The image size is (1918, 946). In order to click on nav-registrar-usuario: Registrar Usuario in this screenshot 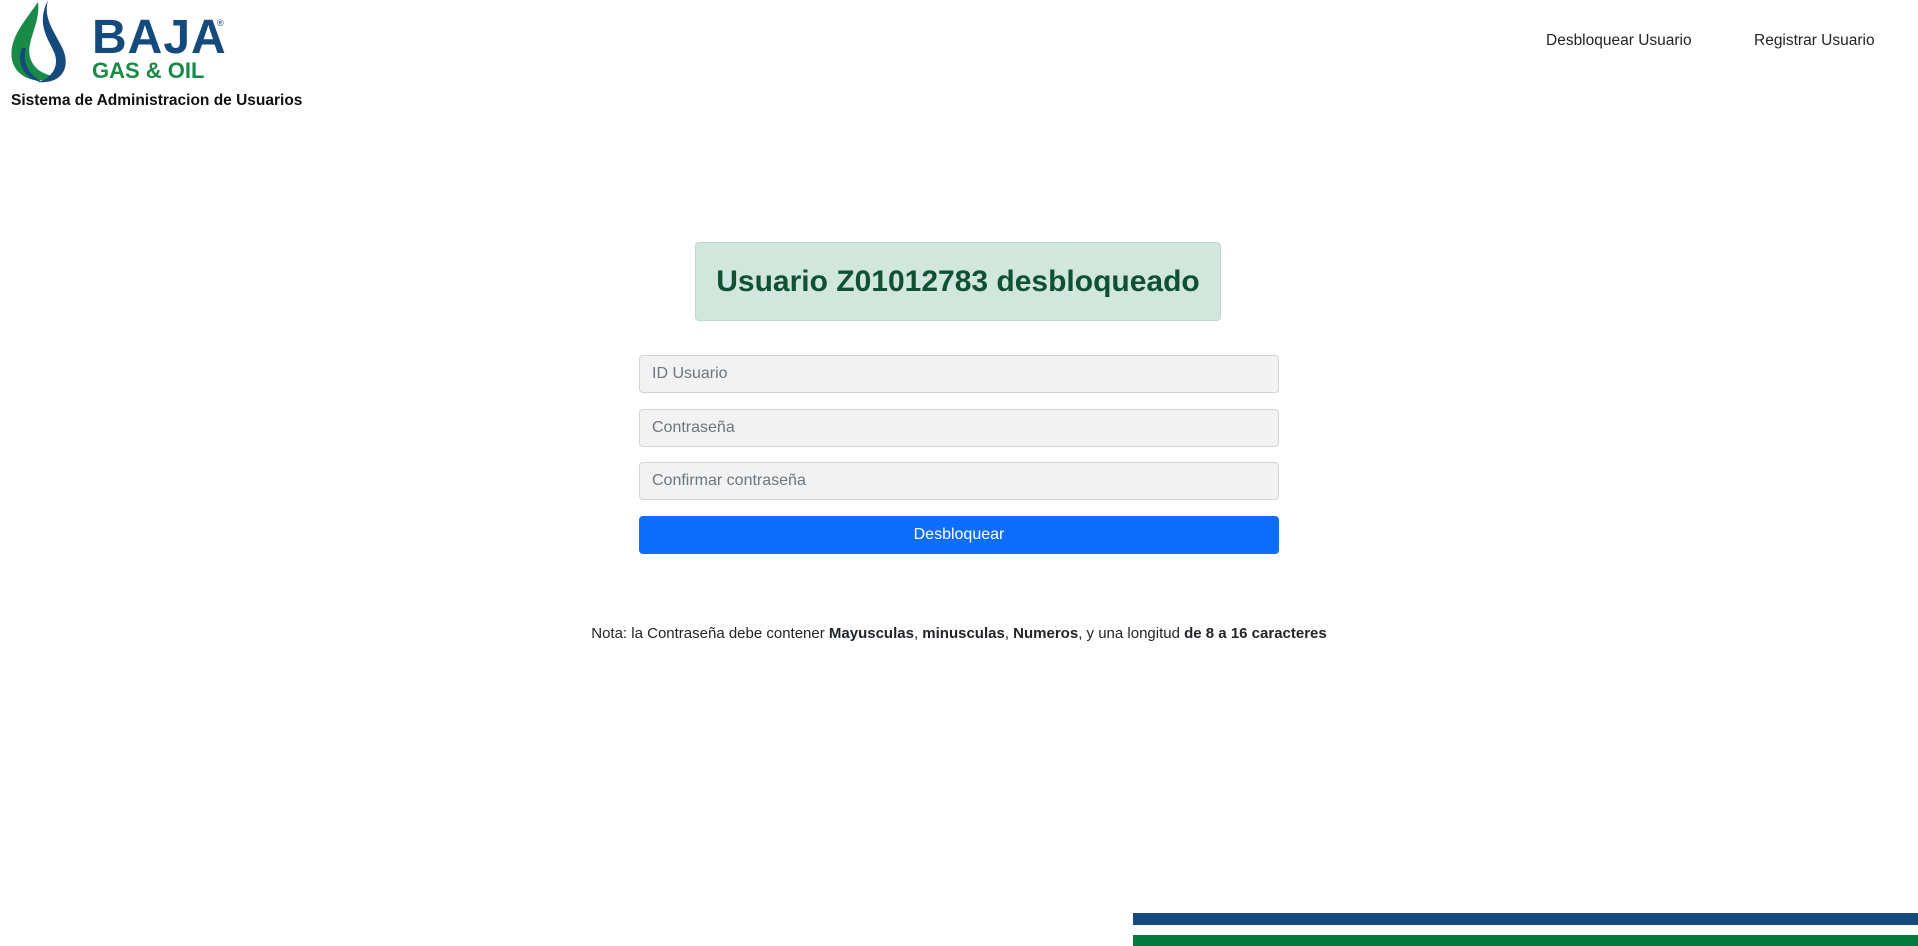, I will do `click(1814, 41)`.